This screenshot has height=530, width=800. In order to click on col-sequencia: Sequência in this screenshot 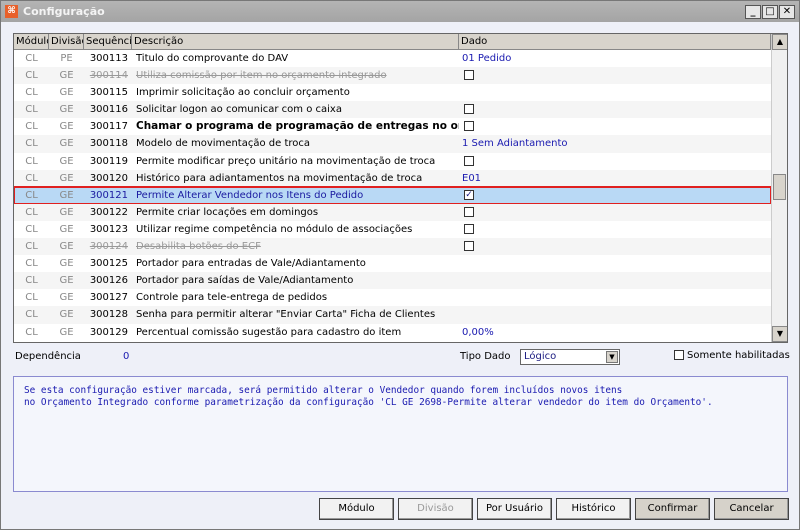, I will do `click(108, 42)`.